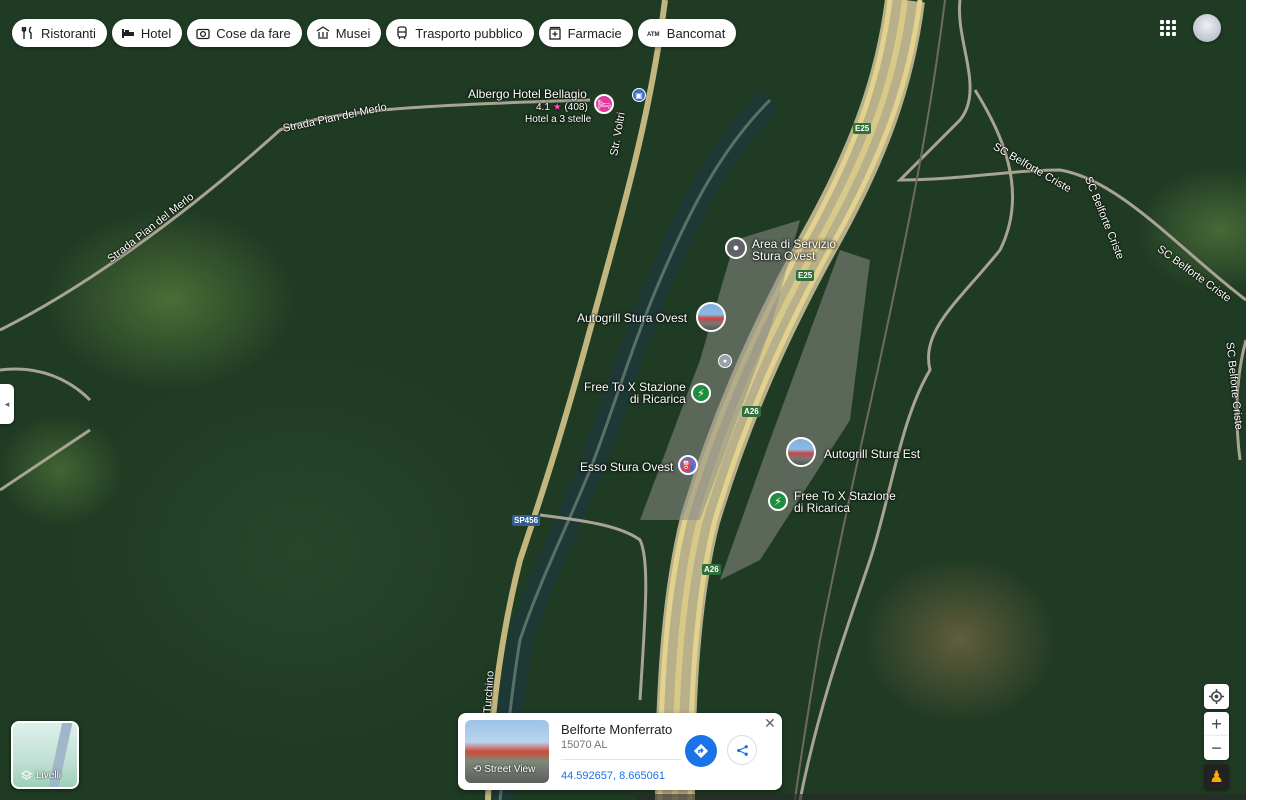  Describe the element at coordinates (507, 751) in the screenshot. I see `street-view-thumbnail: ⟲ Street View` at that location.